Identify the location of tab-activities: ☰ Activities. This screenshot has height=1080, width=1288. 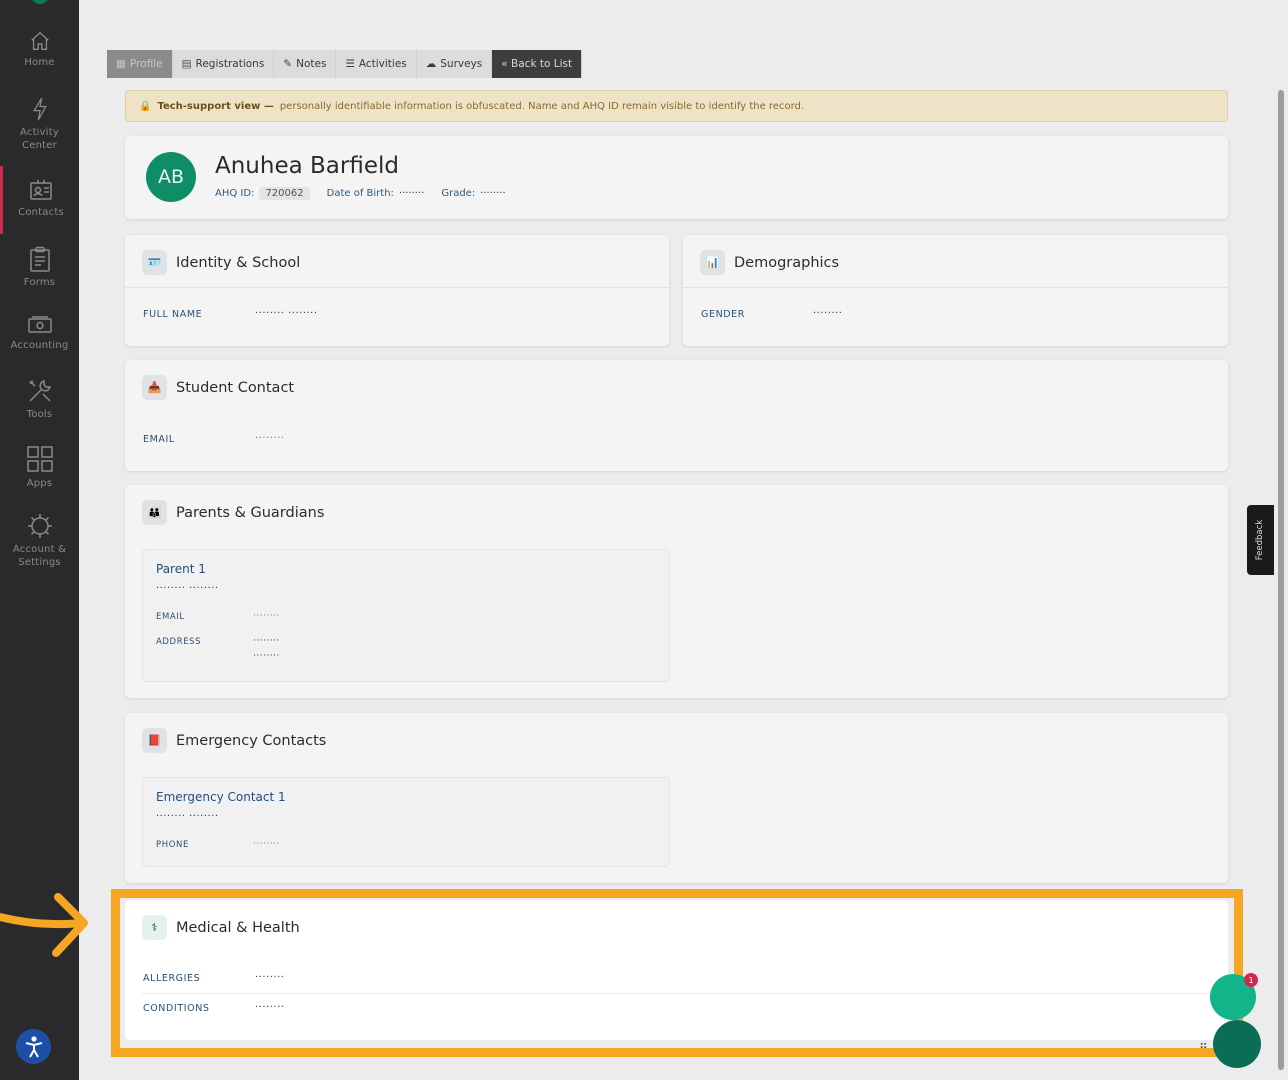
(376, 64).